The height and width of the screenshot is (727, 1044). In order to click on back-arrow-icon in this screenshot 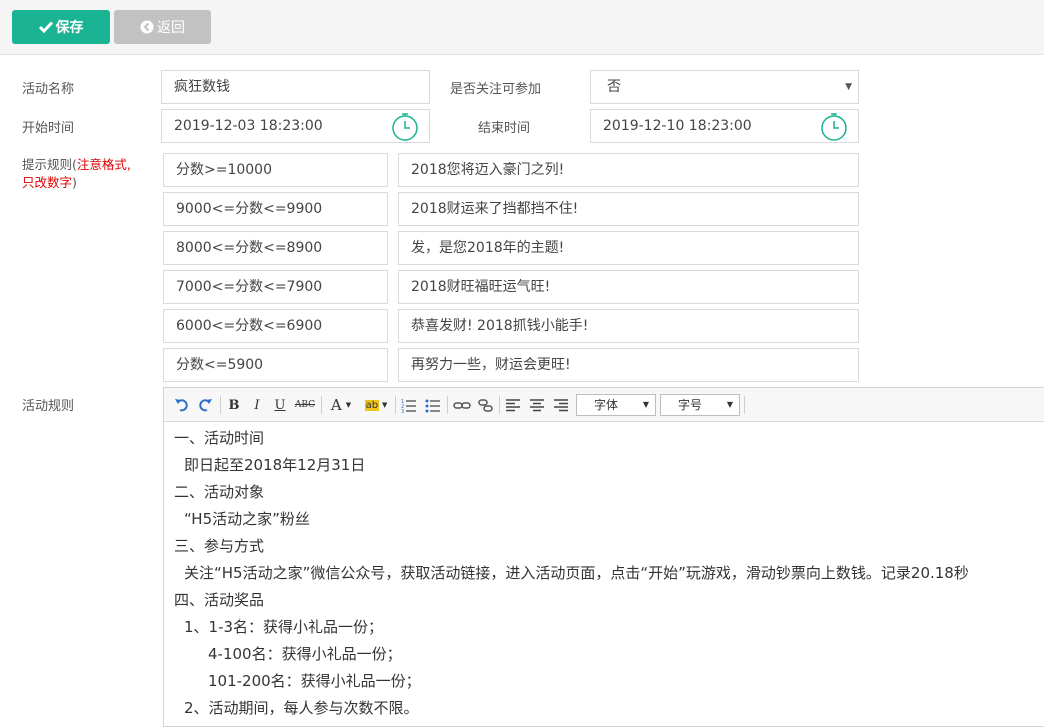, I will do `click(147, 27)`.